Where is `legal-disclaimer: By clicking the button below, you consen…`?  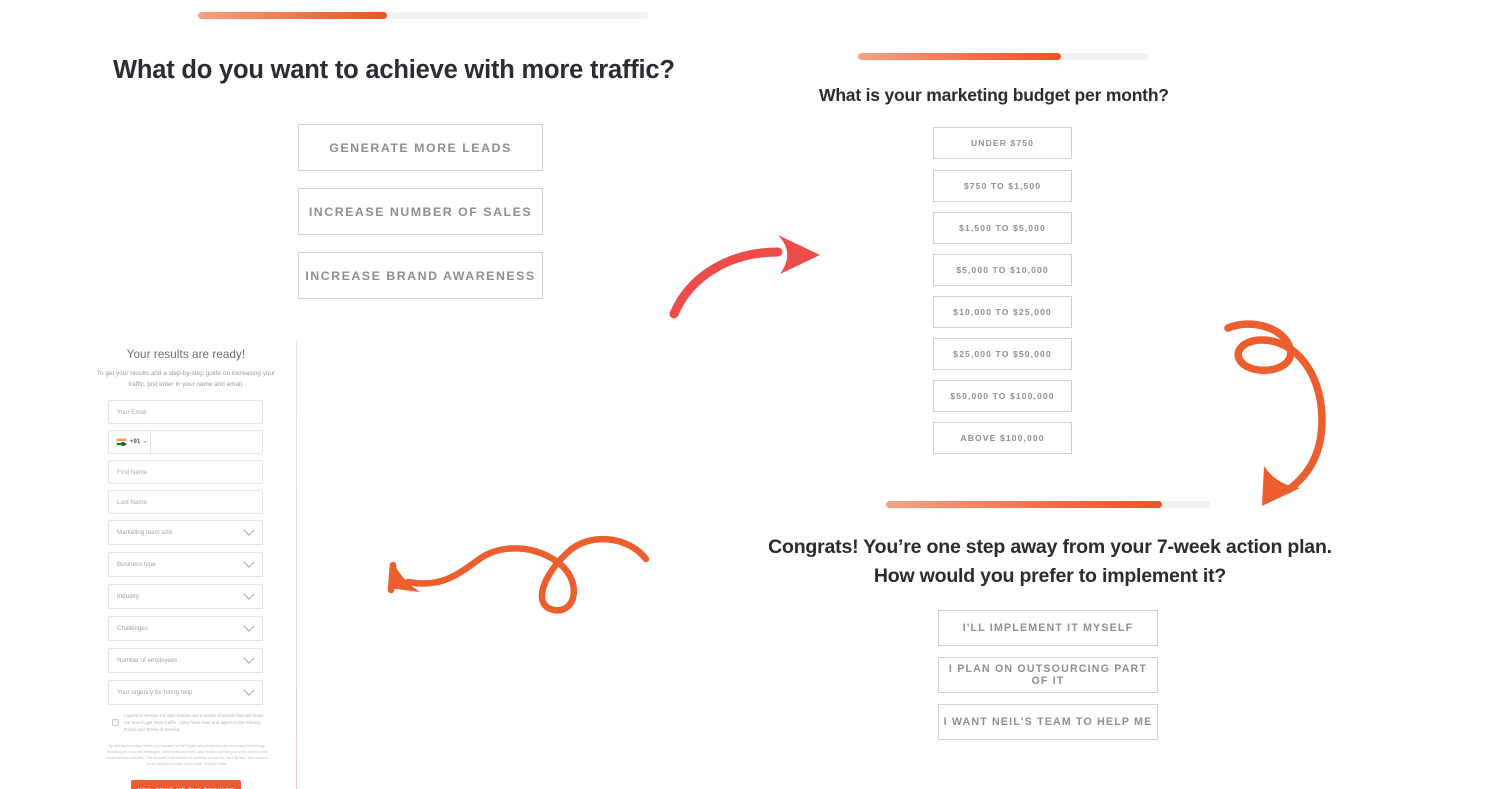 legal-disclaimer: By clicking the button below, you consen… is located at coordinates (187, 754).